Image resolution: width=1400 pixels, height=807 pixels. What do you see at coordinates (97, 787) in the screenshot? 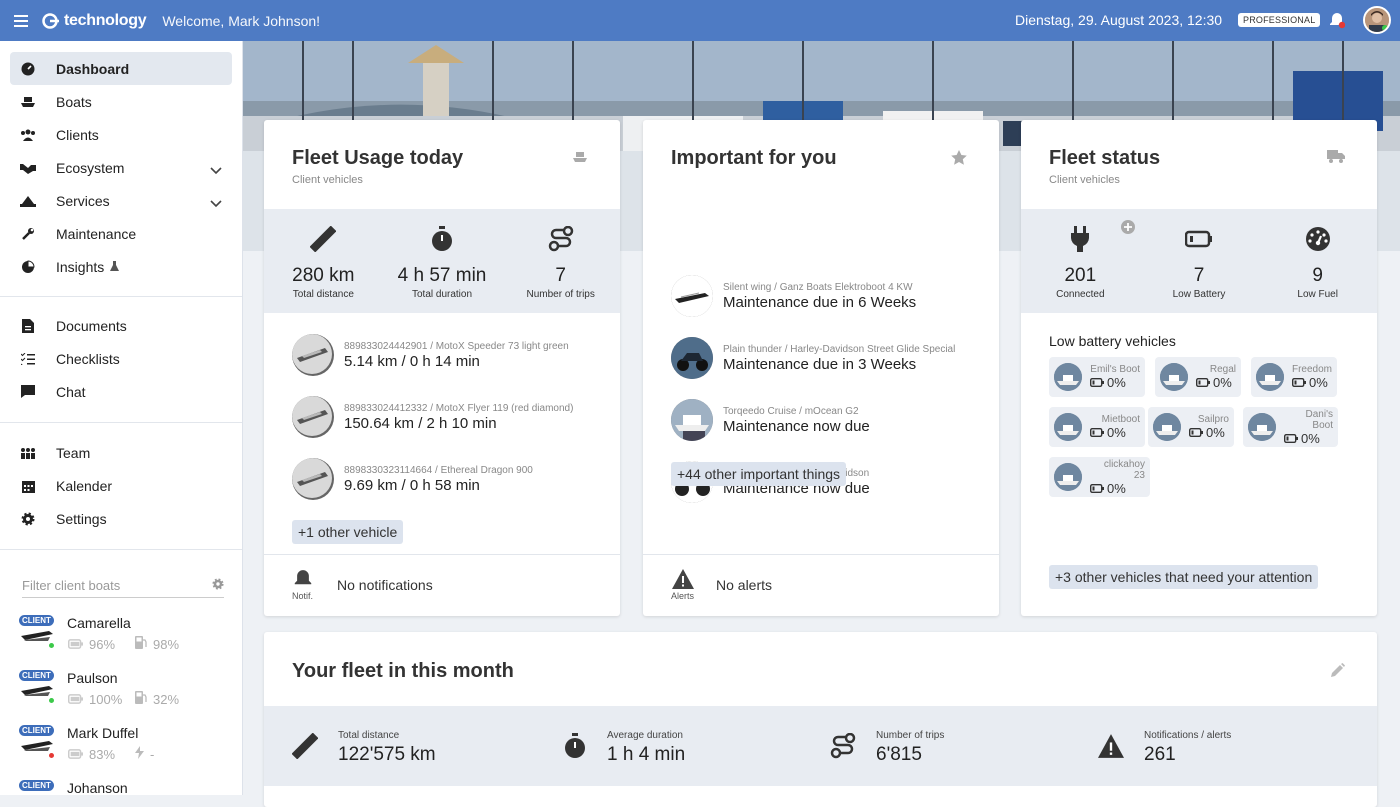
I see `boat-name: Johanson` at bounding box center [97, 787].